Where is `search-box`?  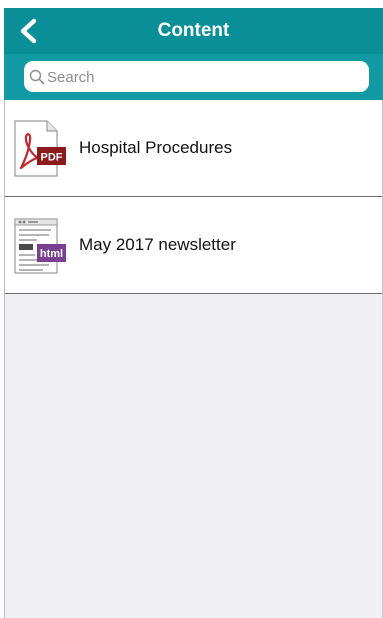 search-box is located at coordinates (196, 76).